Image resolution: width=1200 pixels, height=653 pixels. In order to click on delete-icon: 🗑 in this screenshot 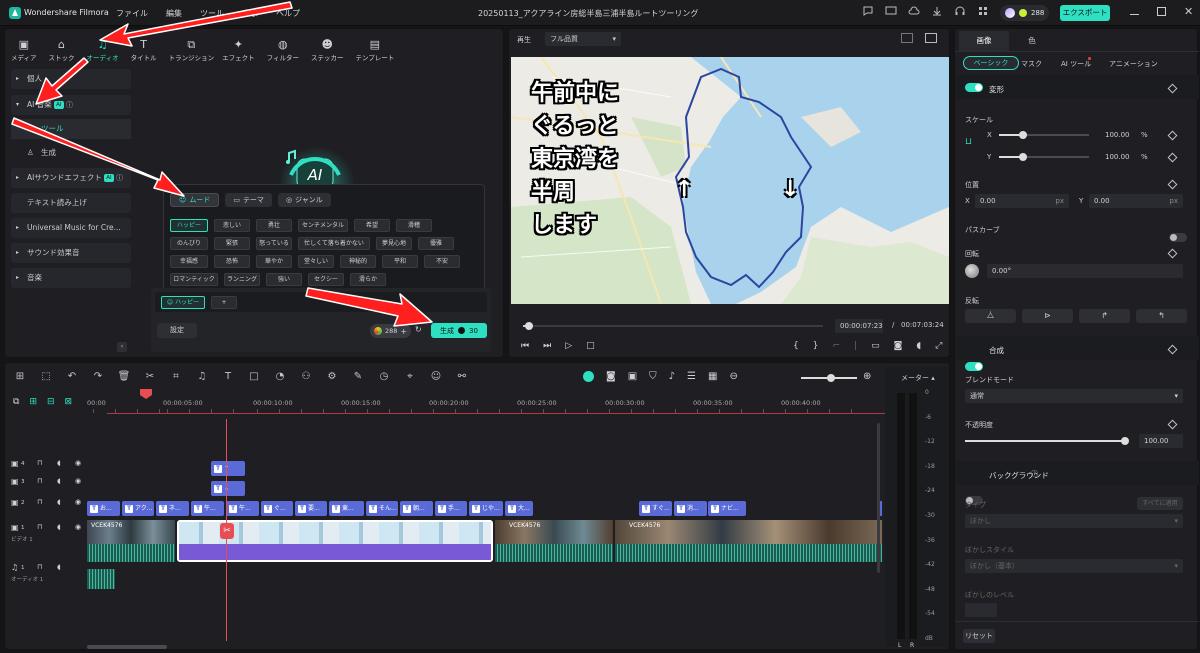, I will do `click(124, 376)`.